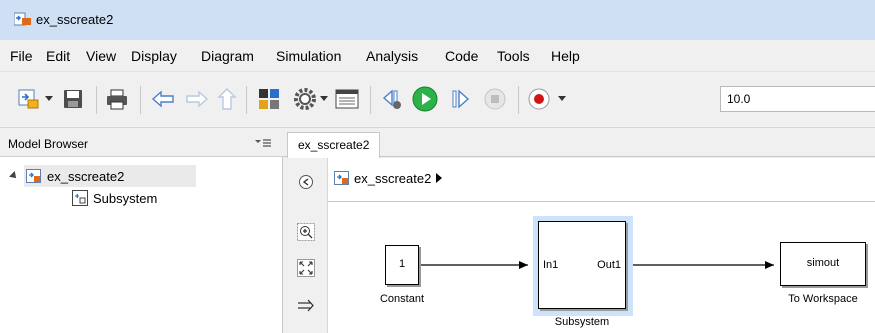 This screenshot has height=333, width=875. Describe the element at coordinates (227, 56) in the screenshot. I see `menu-diagram: Diagram` at that location.